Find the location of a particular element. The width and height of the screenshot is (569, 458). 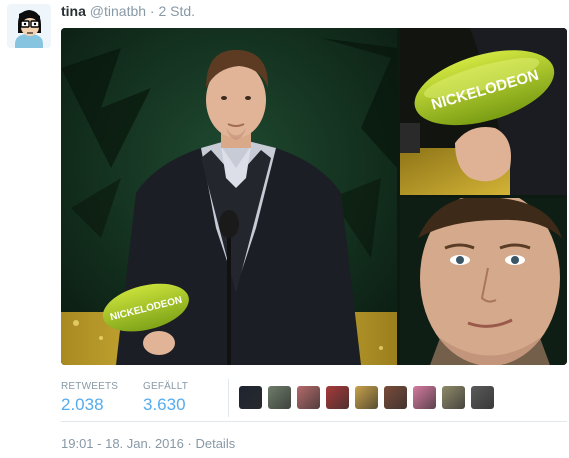

tweet-header: tina @tinatbh · 2 Std. is located at coordinates (128, 11).